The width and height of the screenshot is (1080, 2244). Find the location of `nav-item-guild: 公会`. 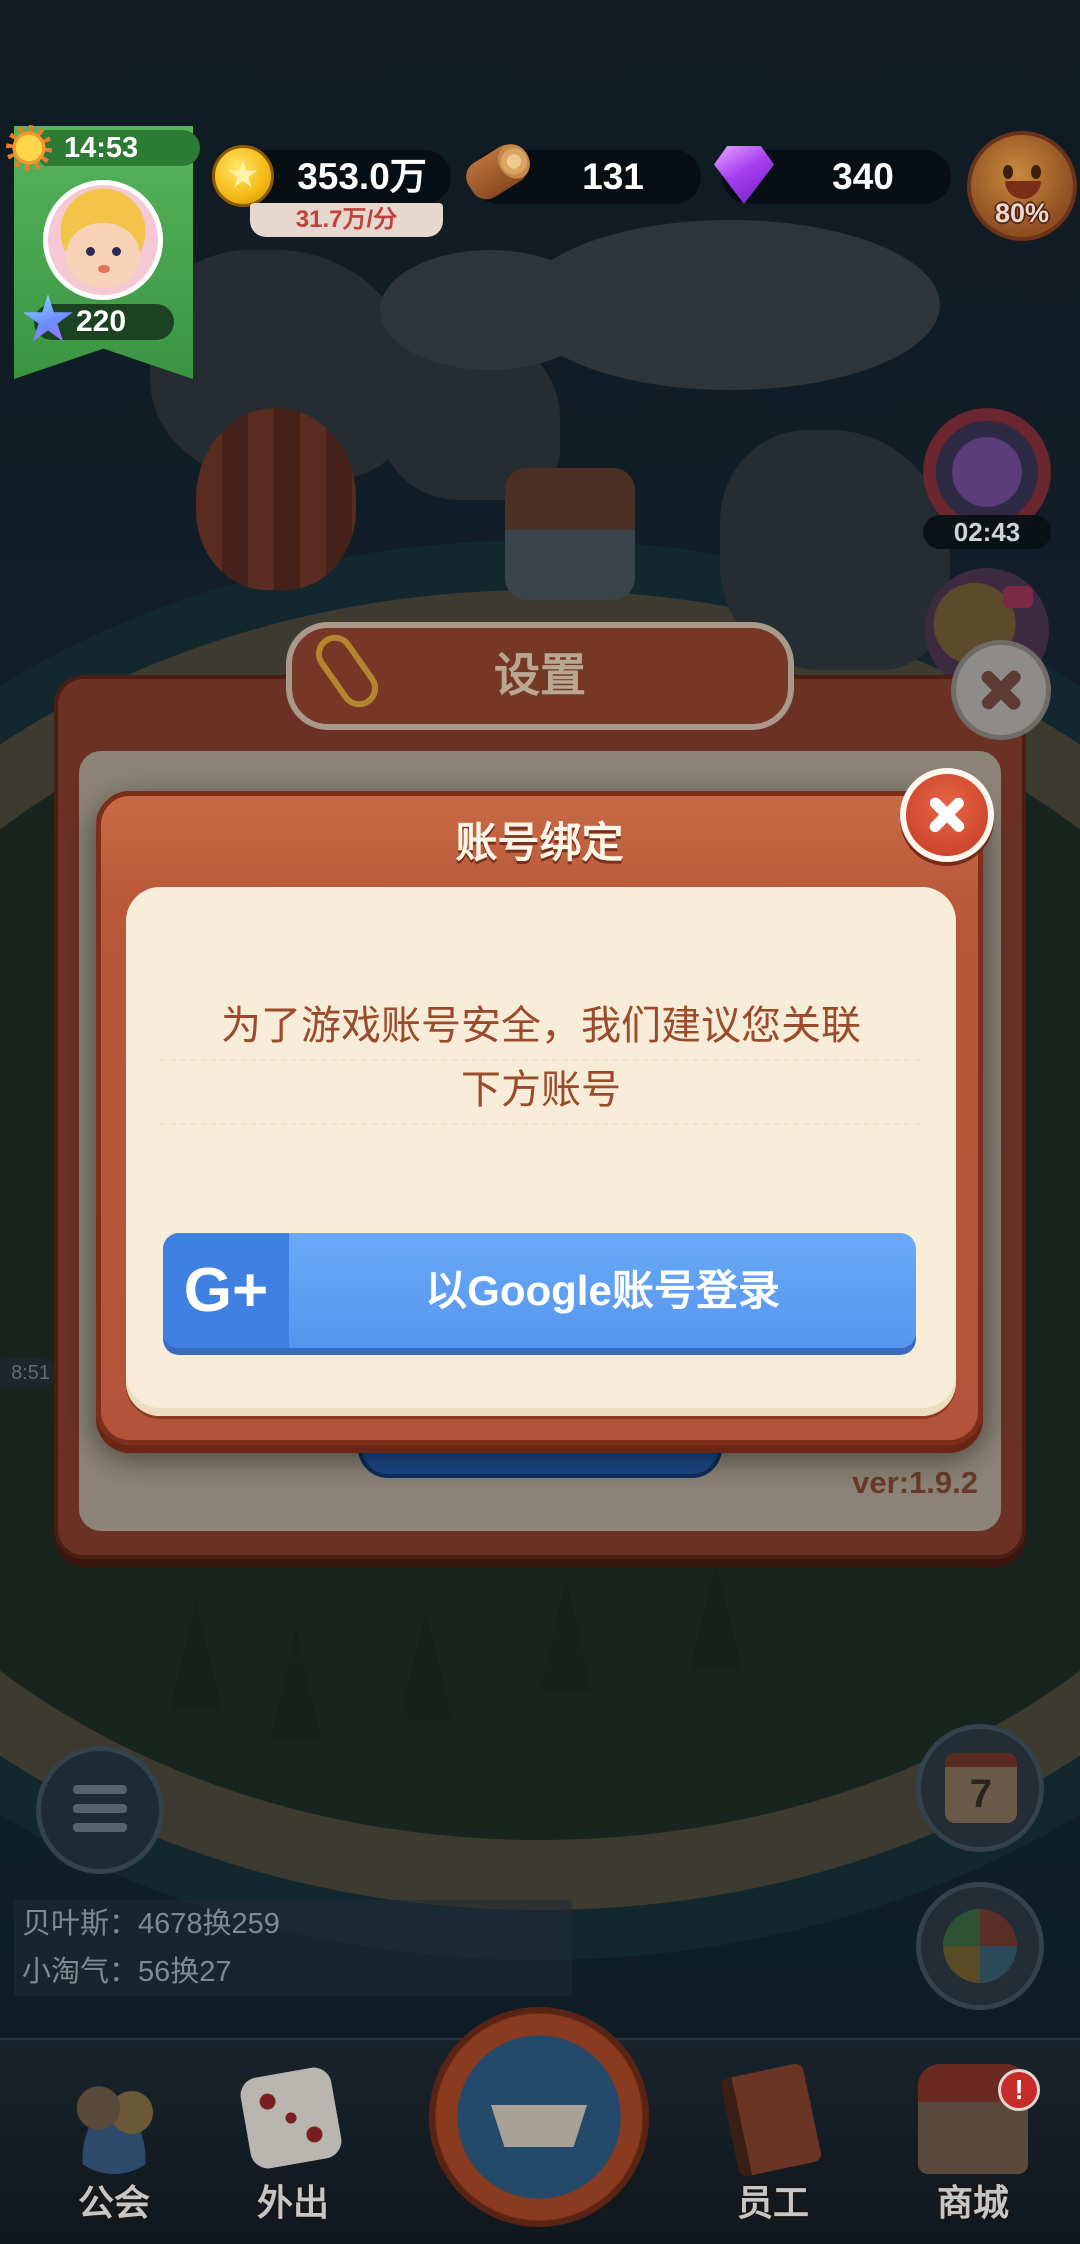

nav-item-guild: 公会 is located at coordinates (114, 2145).